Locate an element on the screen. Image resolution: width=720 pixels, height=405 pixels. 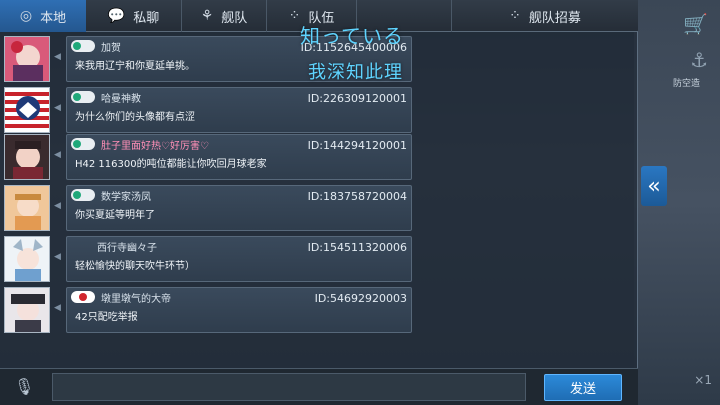
collapse-panel-button: « is located at coordinates (654, 186).